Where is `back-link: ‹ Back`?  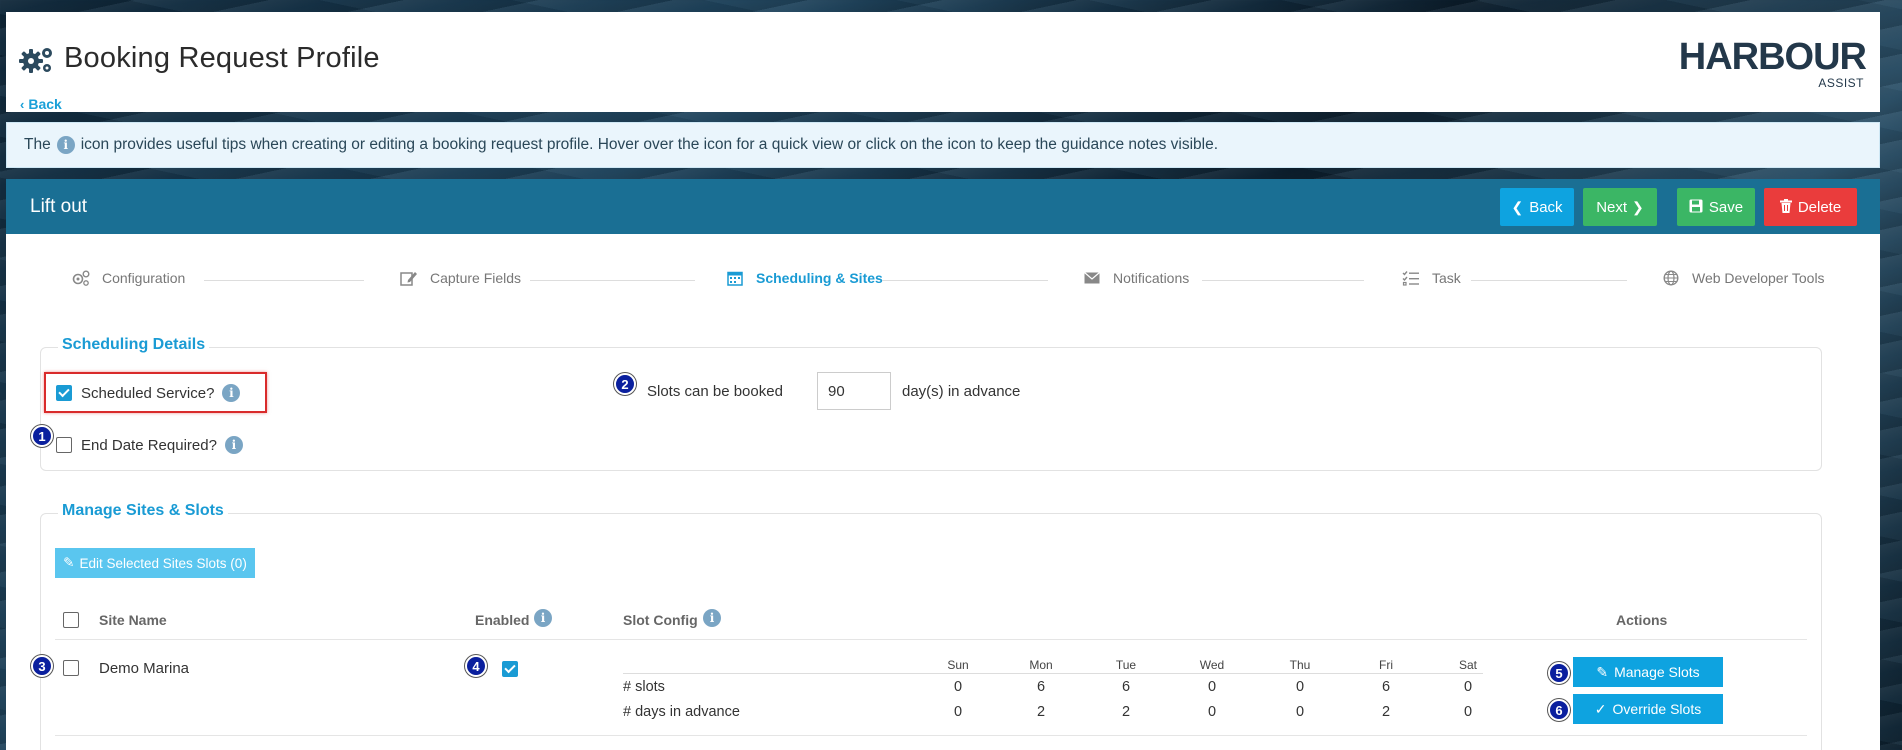 back-link: ‹ Back is located at coordinates (41, 104).